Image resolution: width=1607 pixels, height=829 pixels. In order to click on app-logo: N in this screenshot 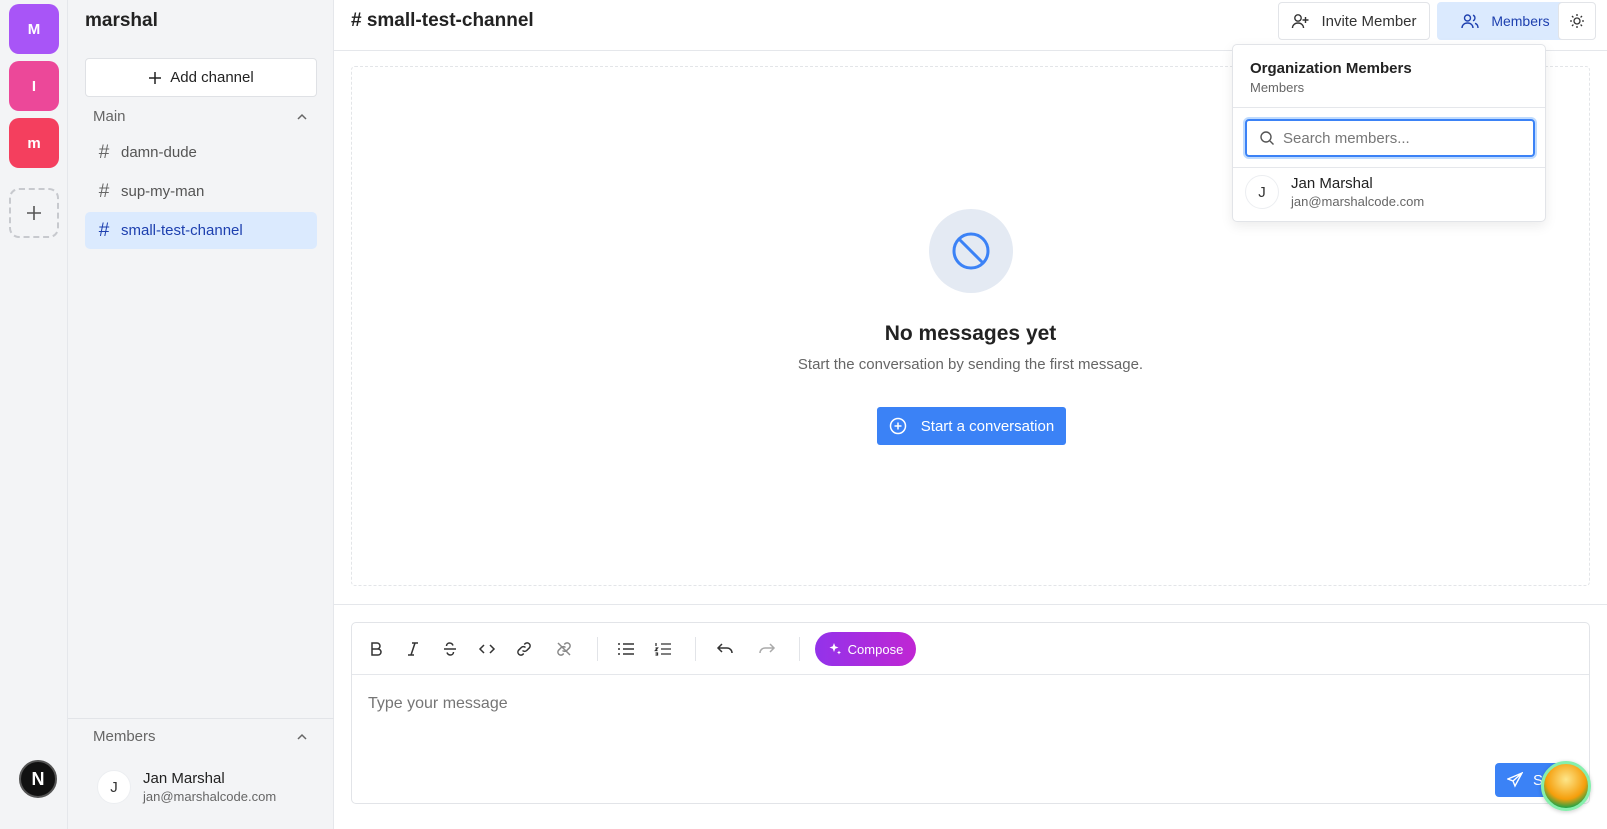, I will do `click(38, 779)`.